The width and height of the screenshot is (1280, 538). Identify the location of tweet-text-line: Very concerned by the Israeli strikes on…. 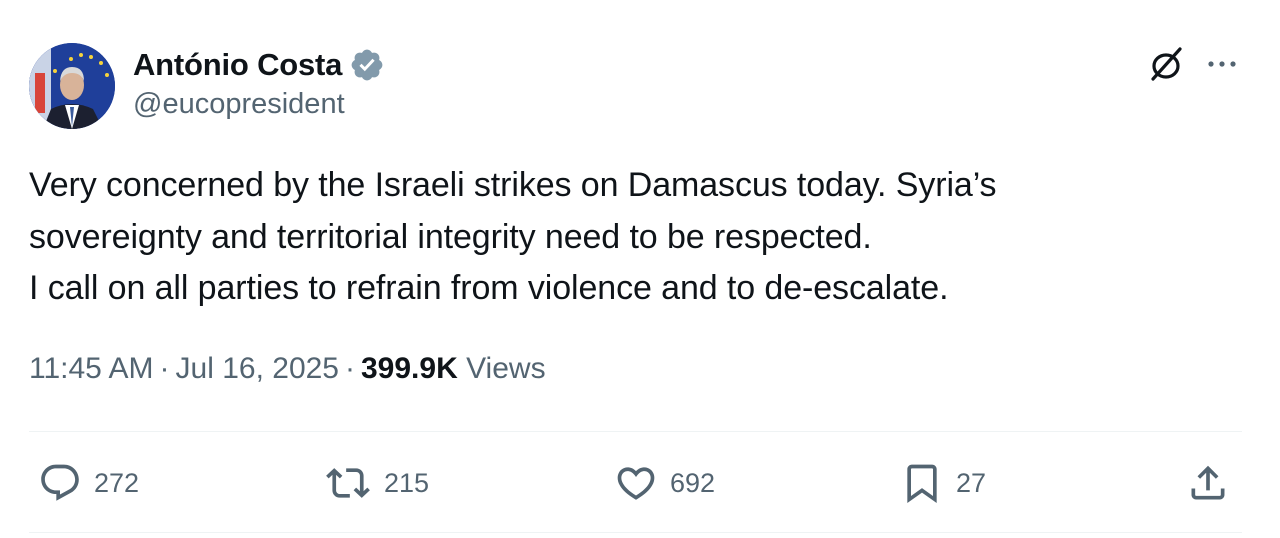
(513, 185).